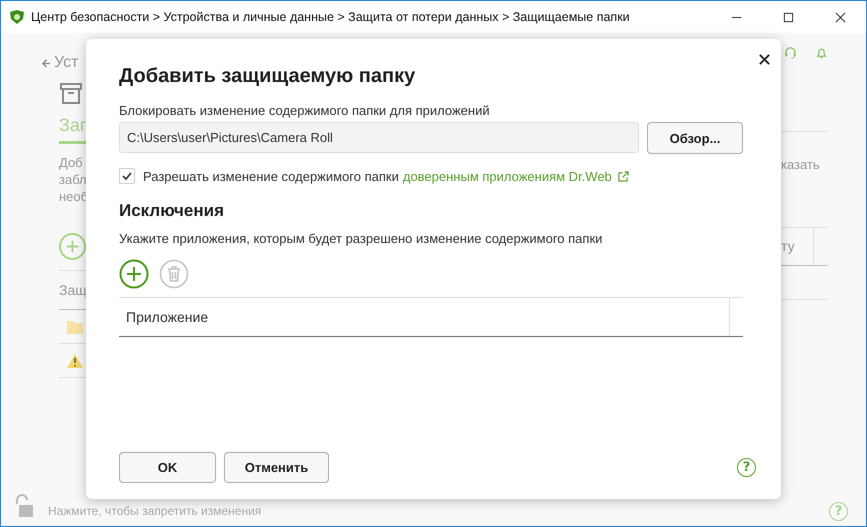 The width and height of the screenshot is (867, 527). I want to click on checkbox-label: Разрешать изменение содержимого папки, so click(271, 176).